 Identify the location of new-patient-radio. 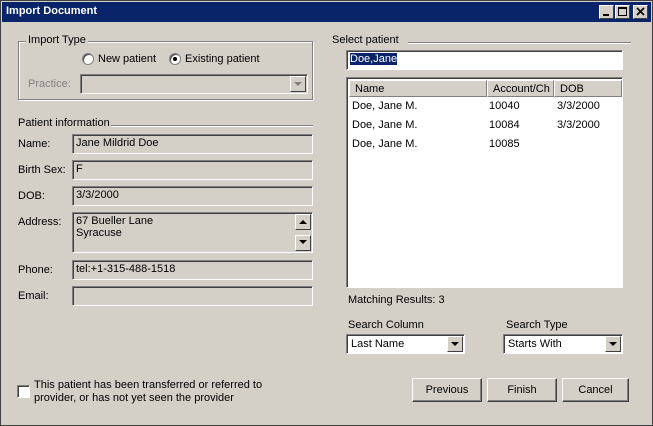
(88, 59).